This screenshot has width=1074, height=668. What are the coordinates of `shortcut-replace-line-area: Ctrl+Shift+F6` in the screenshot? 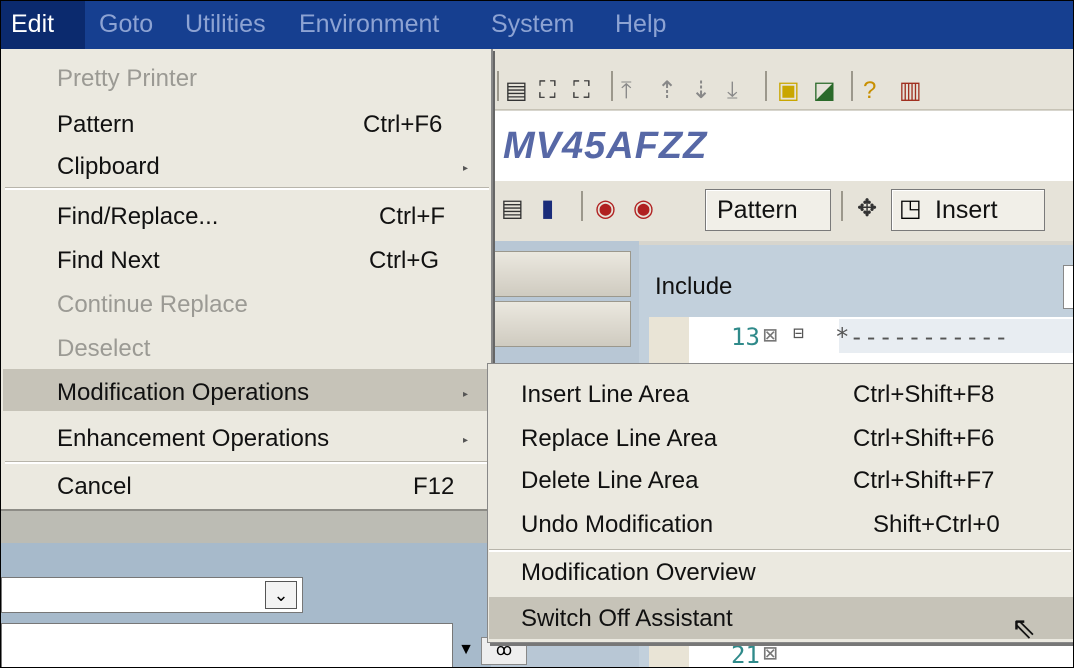 It's located at (924, 438).